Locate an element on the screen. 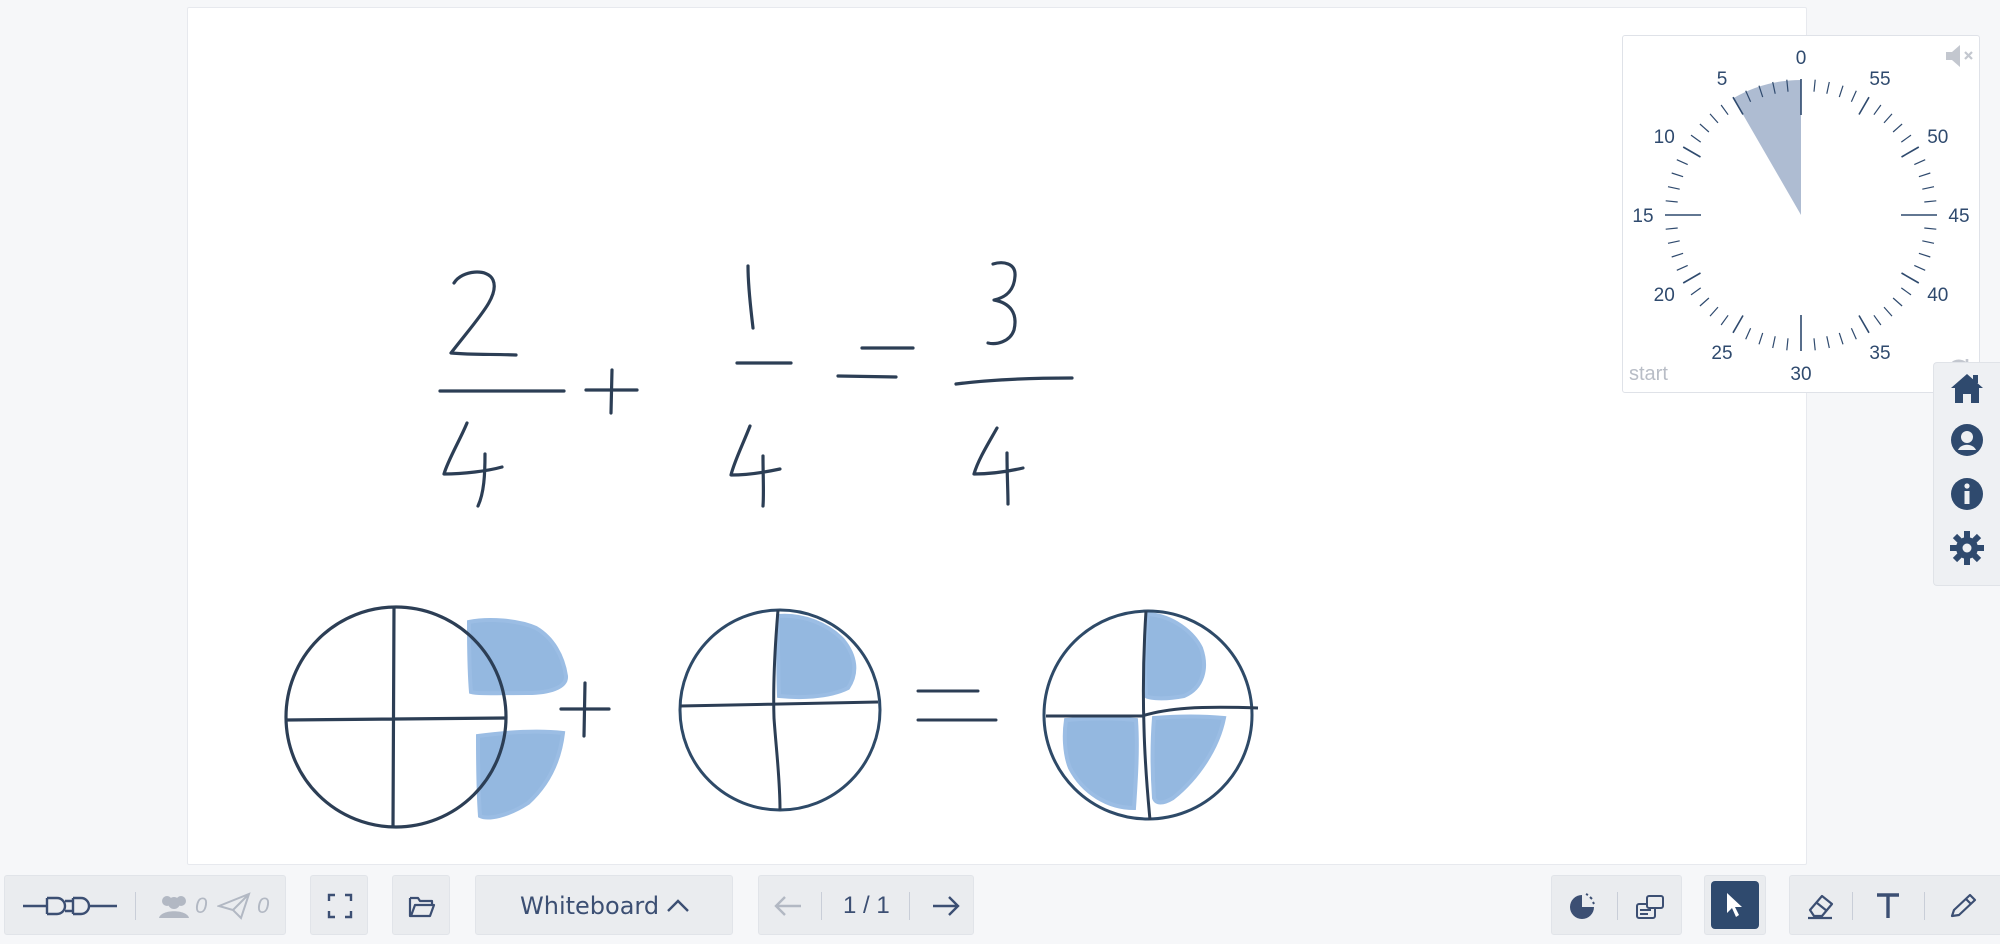 The height and width of the screenshot is (944, 2000). folder-icon is located at coordinates (422, 907).